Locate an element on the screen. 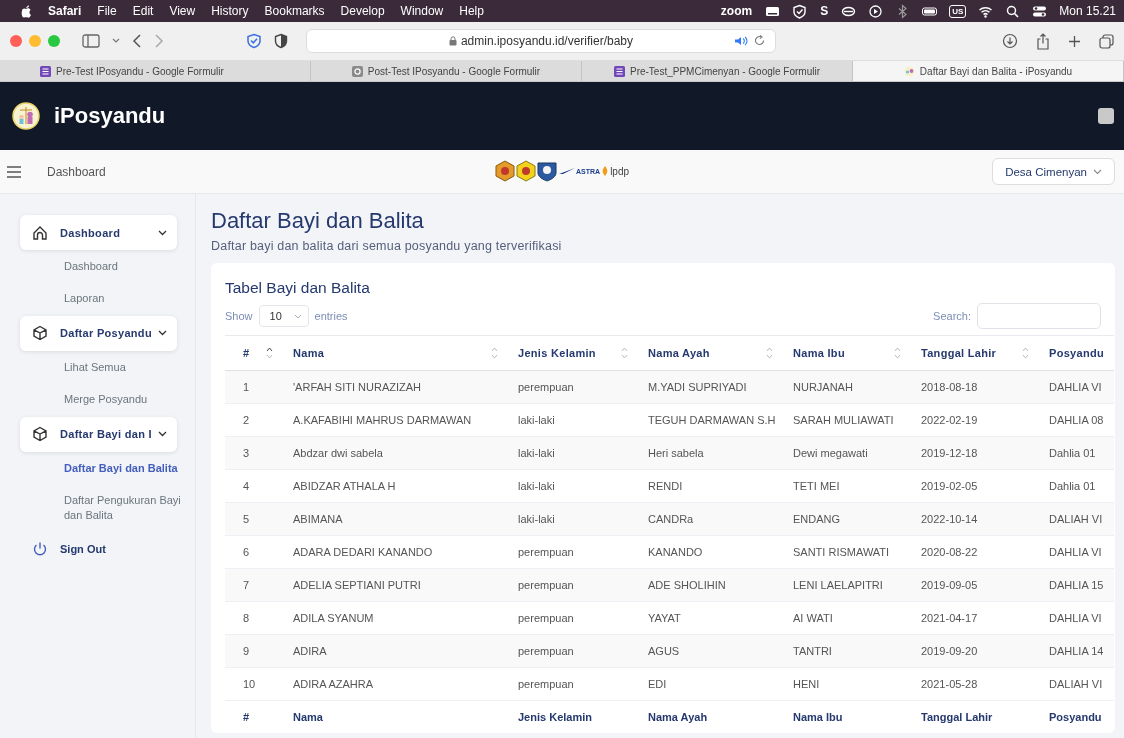 The height and width of the screenshot is (738, 1124). menu-item: Edit is located at coordinates (143, 11).